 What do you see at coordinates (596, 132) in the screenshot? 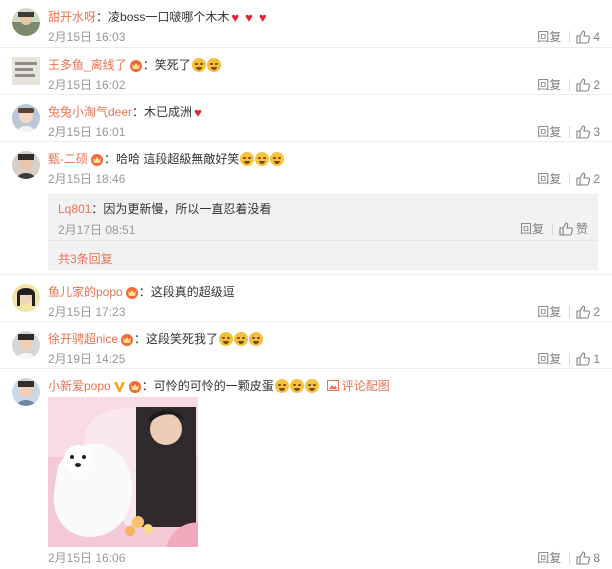
I see `like-count: 3` at bounding box center [596, 132].